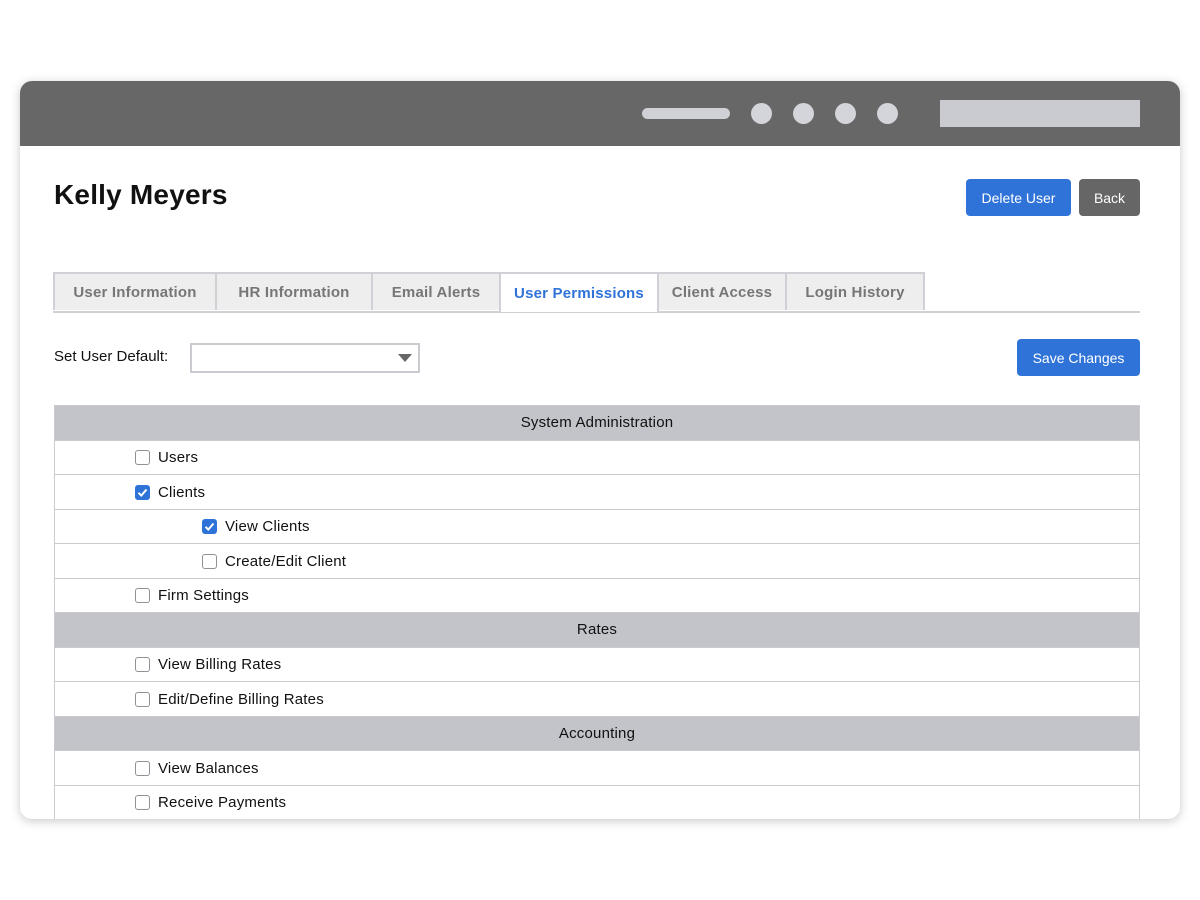  I want to click on section-header-accounting: Accounting, so click(597, 733).